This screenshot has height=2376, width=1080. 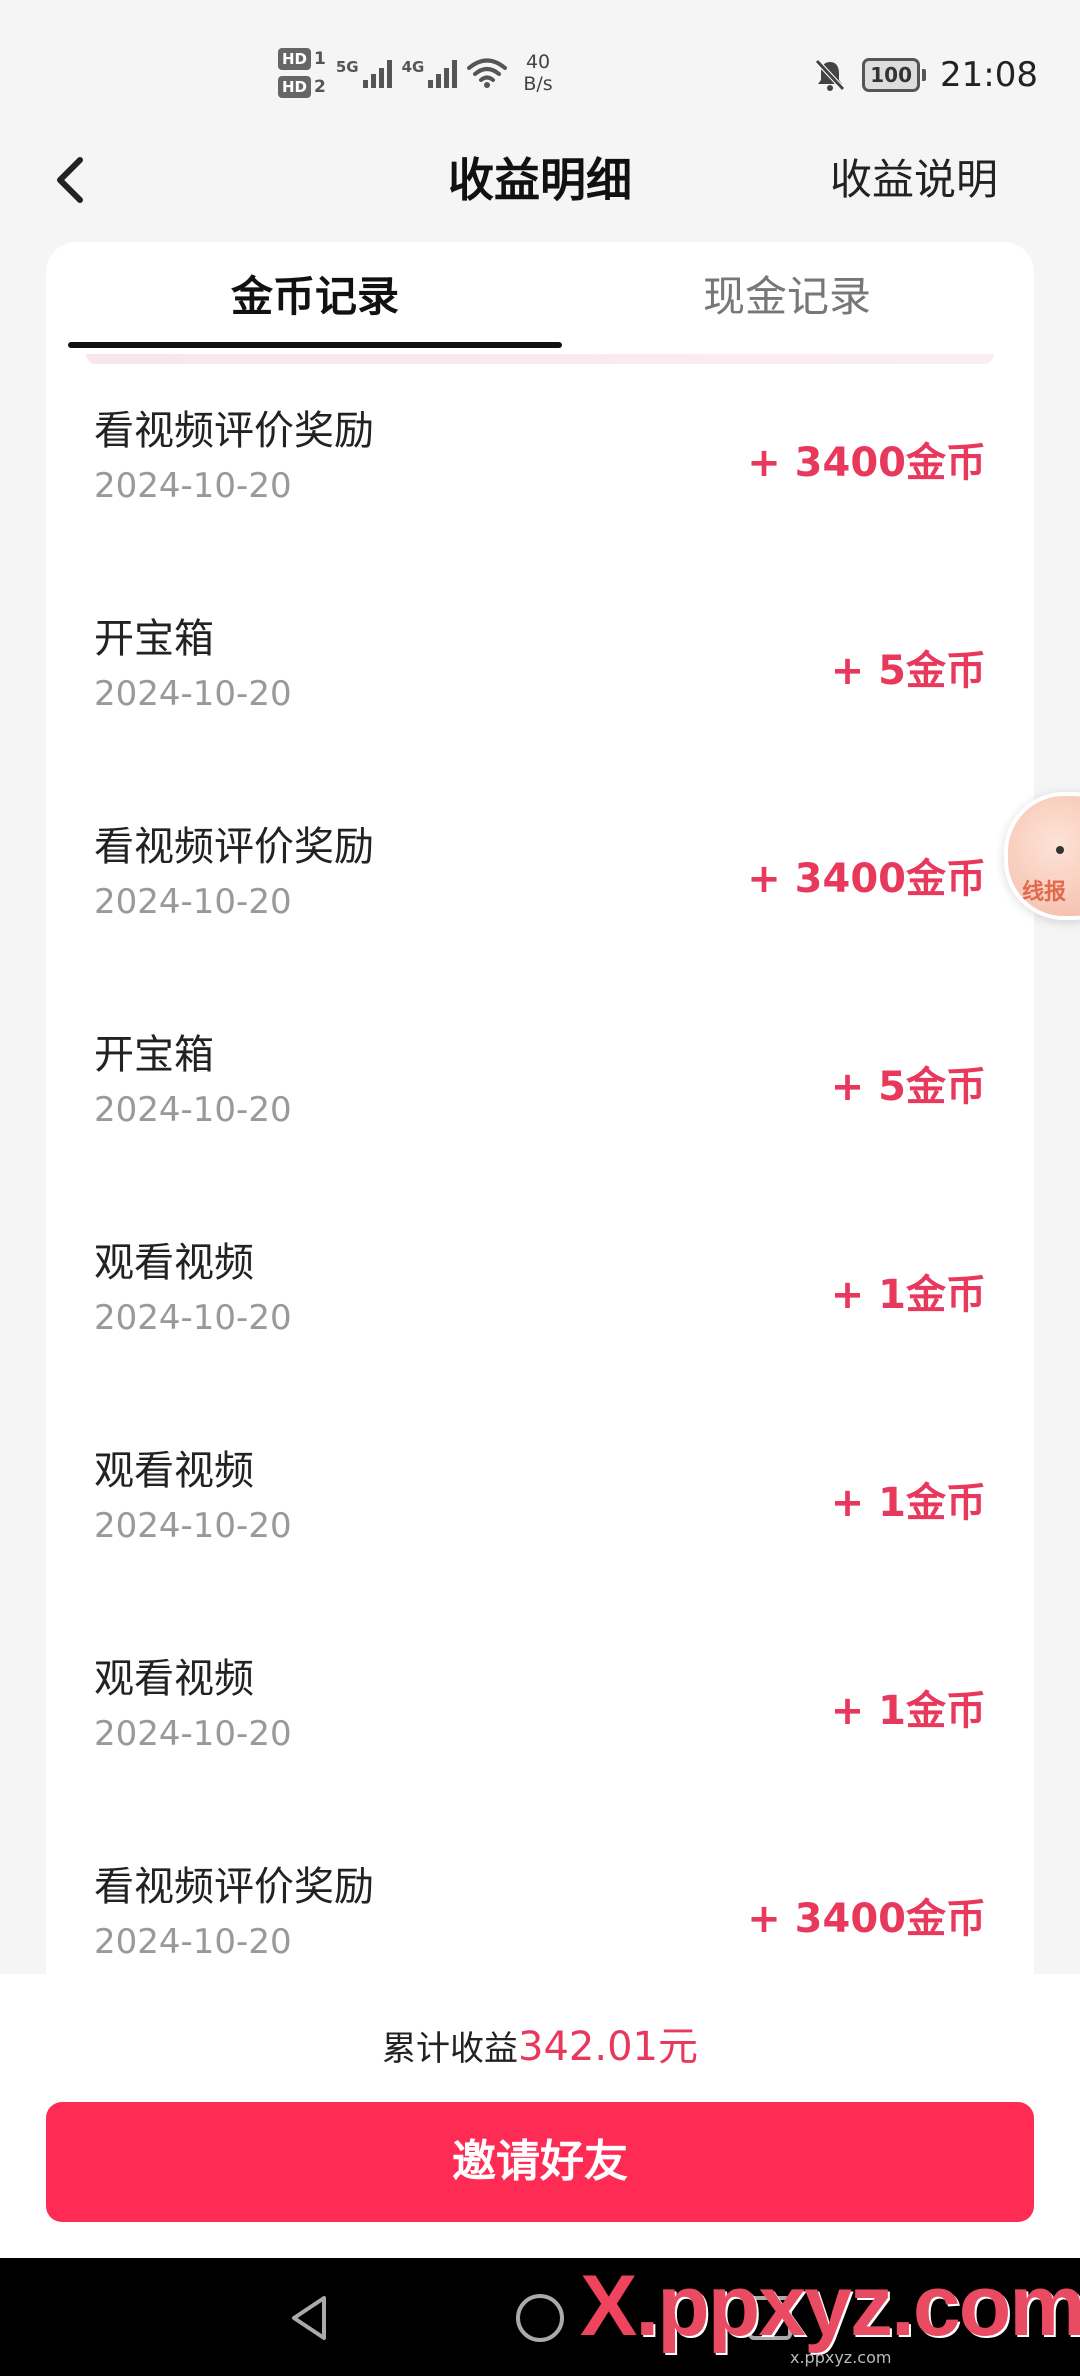 What do you see at coordinates (841, 2357) in the screenshot?
I see `watermark-sub: x.ppxyz.com` at bounding box center [841, 2357].